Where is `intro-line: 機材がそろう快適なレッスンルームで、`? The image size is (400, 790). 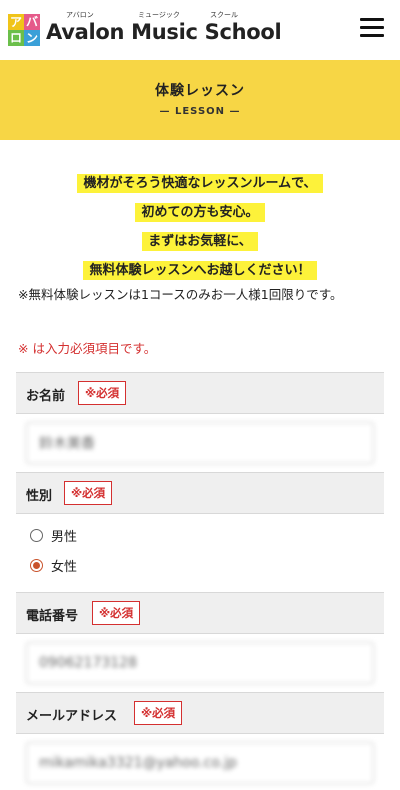
intro-line: 機材がそろう快適なレッスンルームで、 is located at coordinates (200, 183).